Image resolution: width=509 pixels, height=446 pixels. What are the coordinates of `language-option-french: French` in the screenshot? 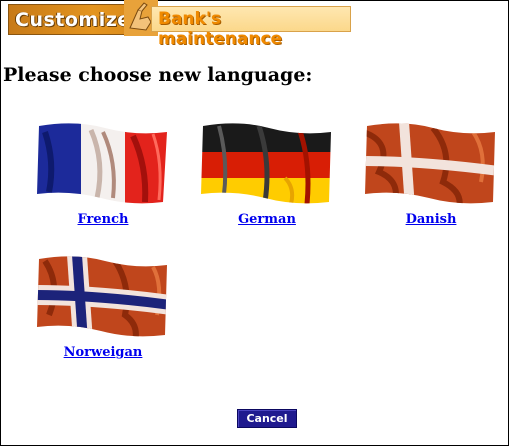 It's located at (103, 174).